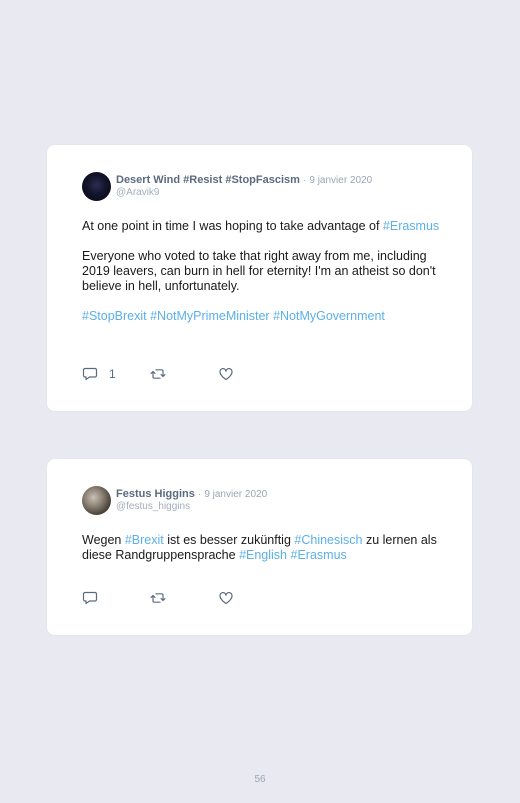  What do you see at coordinates (138, 192) in the screenshot?
I see `author-handle: @Aravik9` at bounding box center [138, 192].